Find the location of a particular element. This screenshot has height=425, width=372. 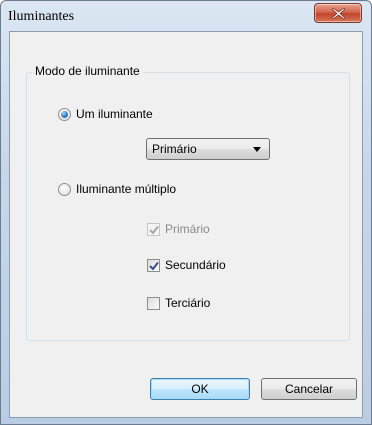

tertiary-checkbox-label: Terciário is located at coordinates (187, 303).